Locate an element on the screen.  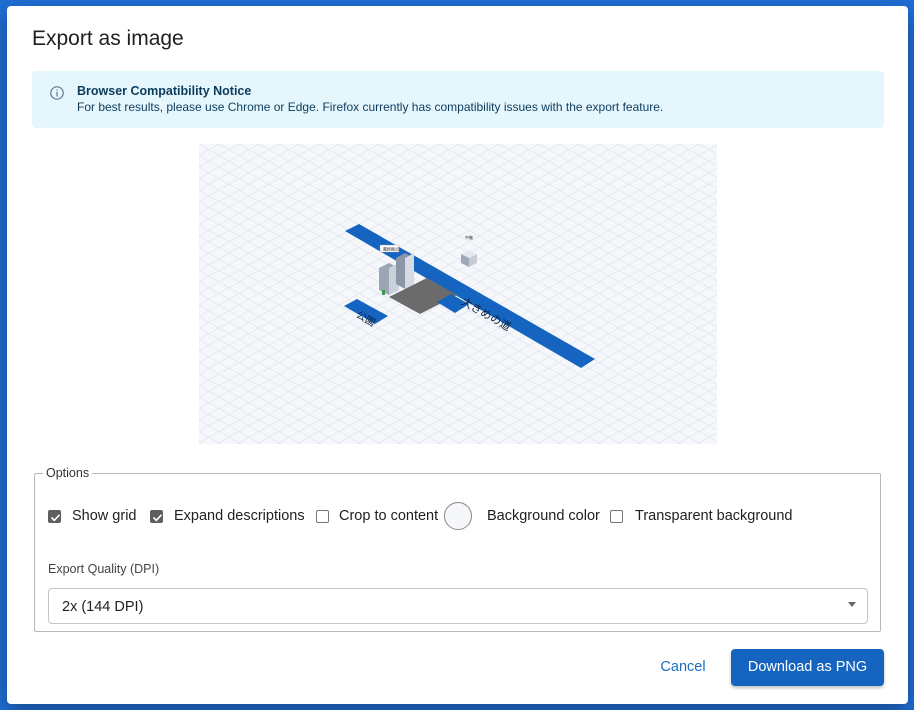
building-tag: 最終拠点 is located at coordinates (391, 249).